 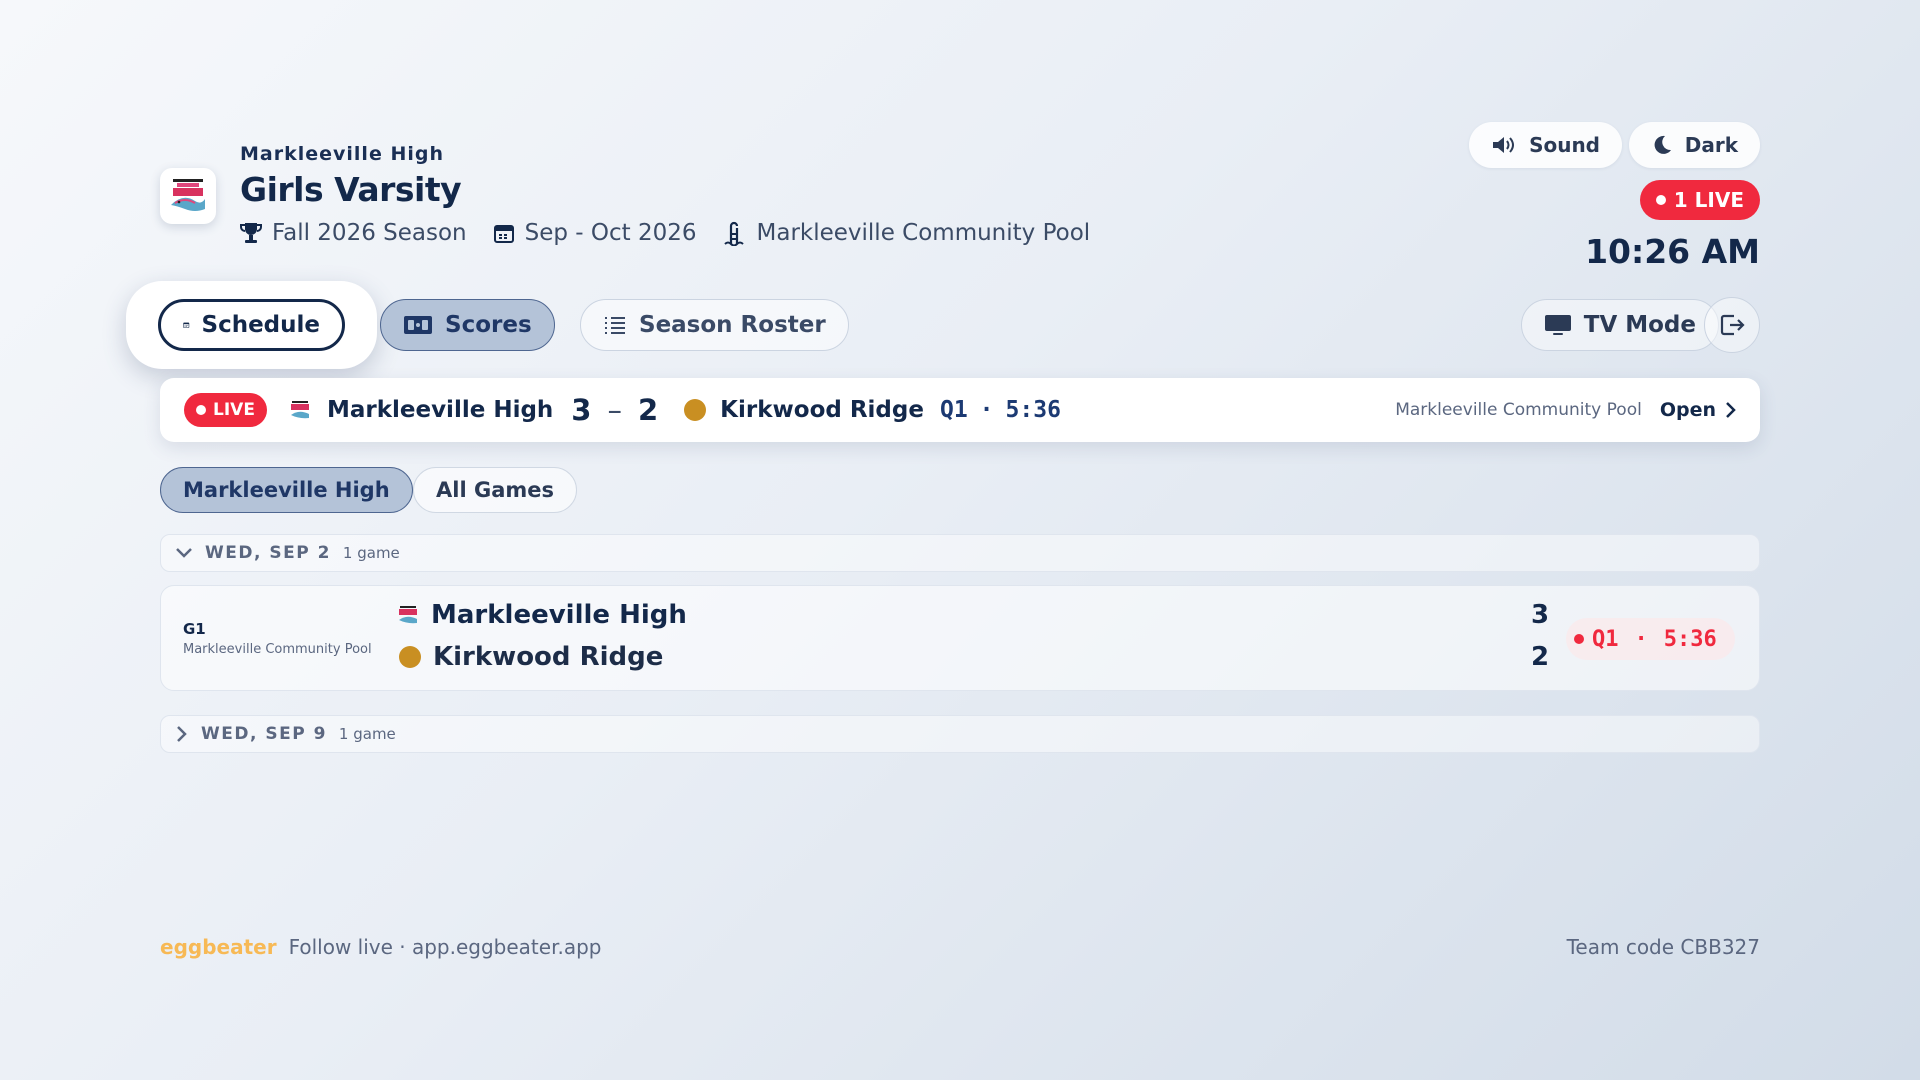 What do you see at coordinates (648, 410) in the screenshot?
I see `banner-away-score: 2` at bounding box center [648, 410].